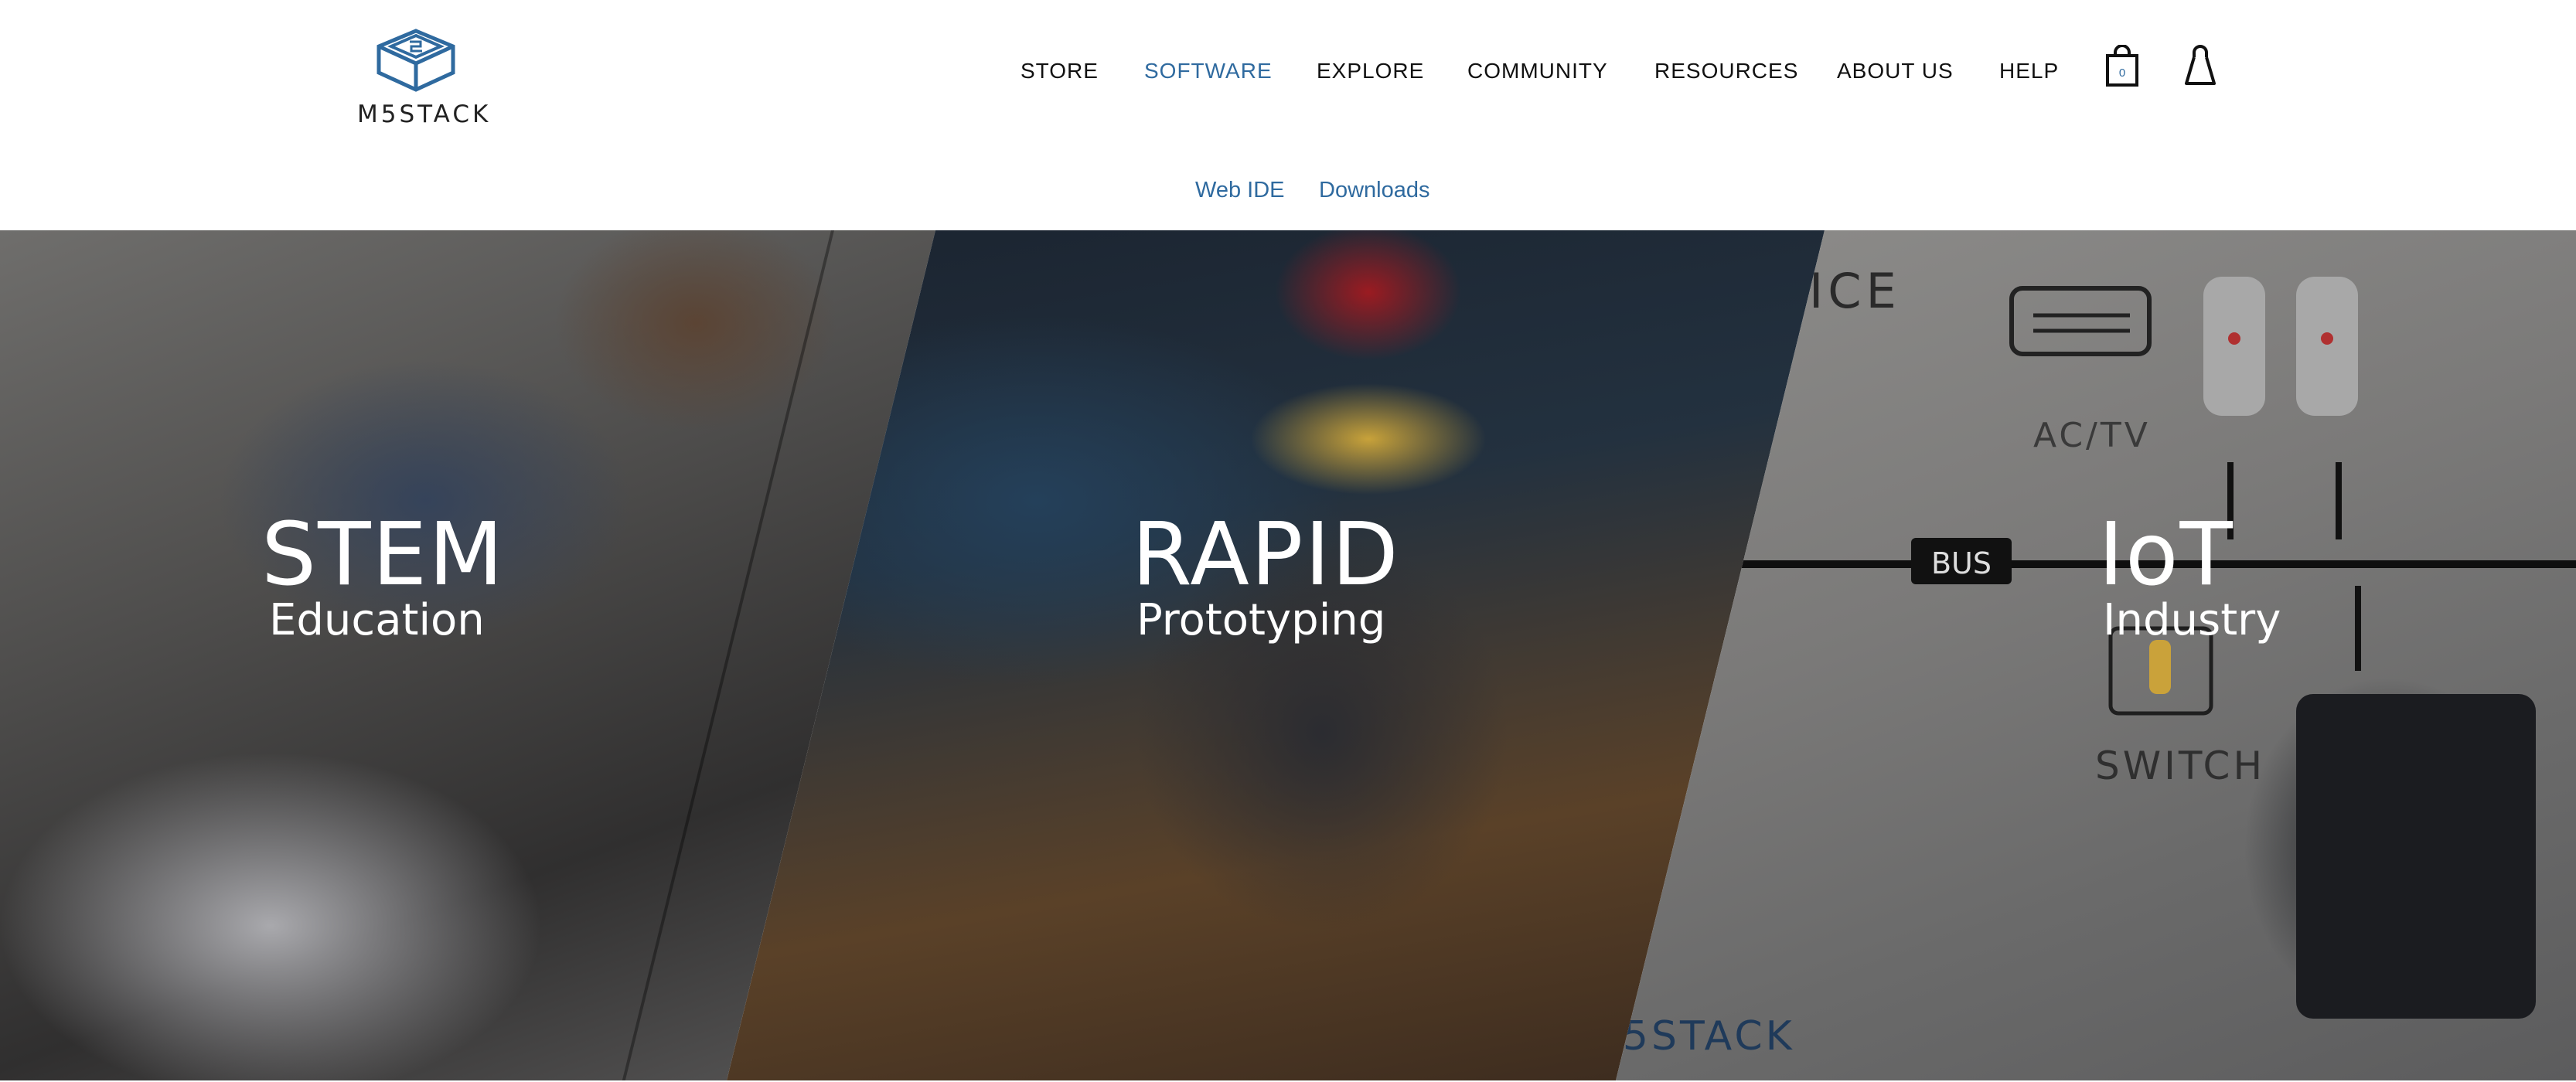  I want to click on m5stack-watermark: M5STACK, so click(1705, 1036).